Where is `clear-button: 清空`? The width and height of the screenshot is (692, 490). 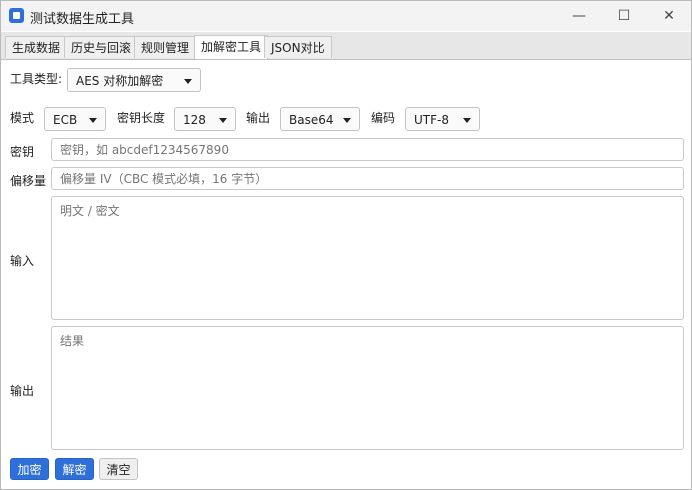
clear-button: 清空 is located at coordinates (118, 469).